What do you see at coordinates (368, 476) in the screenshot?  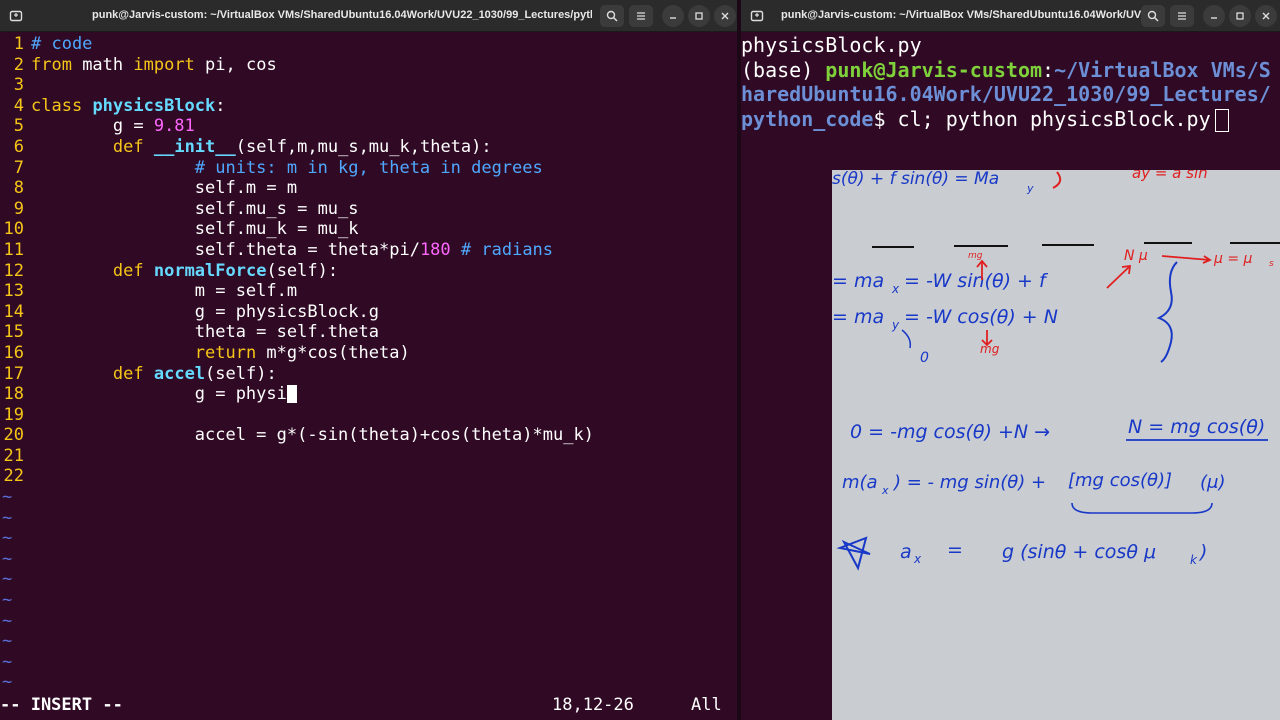 I see `code-line: 22` at bounding box center [368, 476].